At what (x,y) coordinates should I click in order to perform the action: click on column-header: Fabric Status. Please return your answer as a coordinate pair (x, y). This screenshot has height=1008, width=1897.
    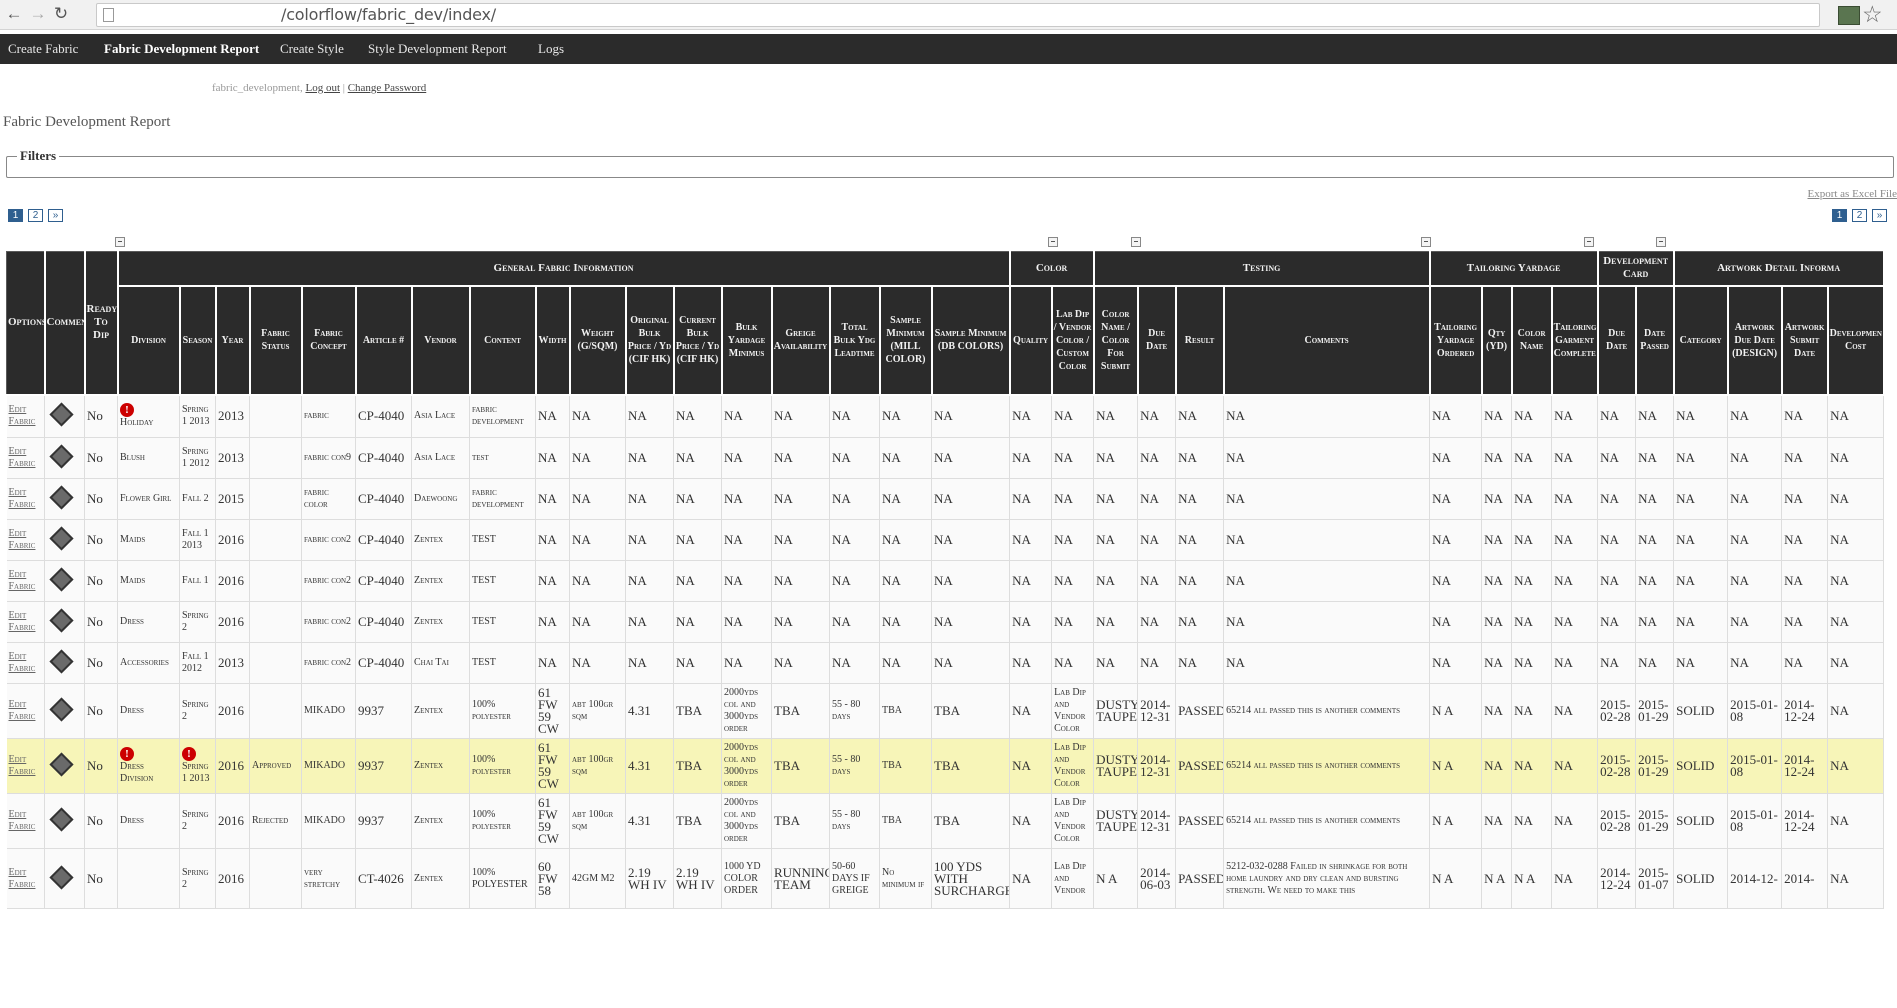
    Looking at the image, I should click on (276, 340).